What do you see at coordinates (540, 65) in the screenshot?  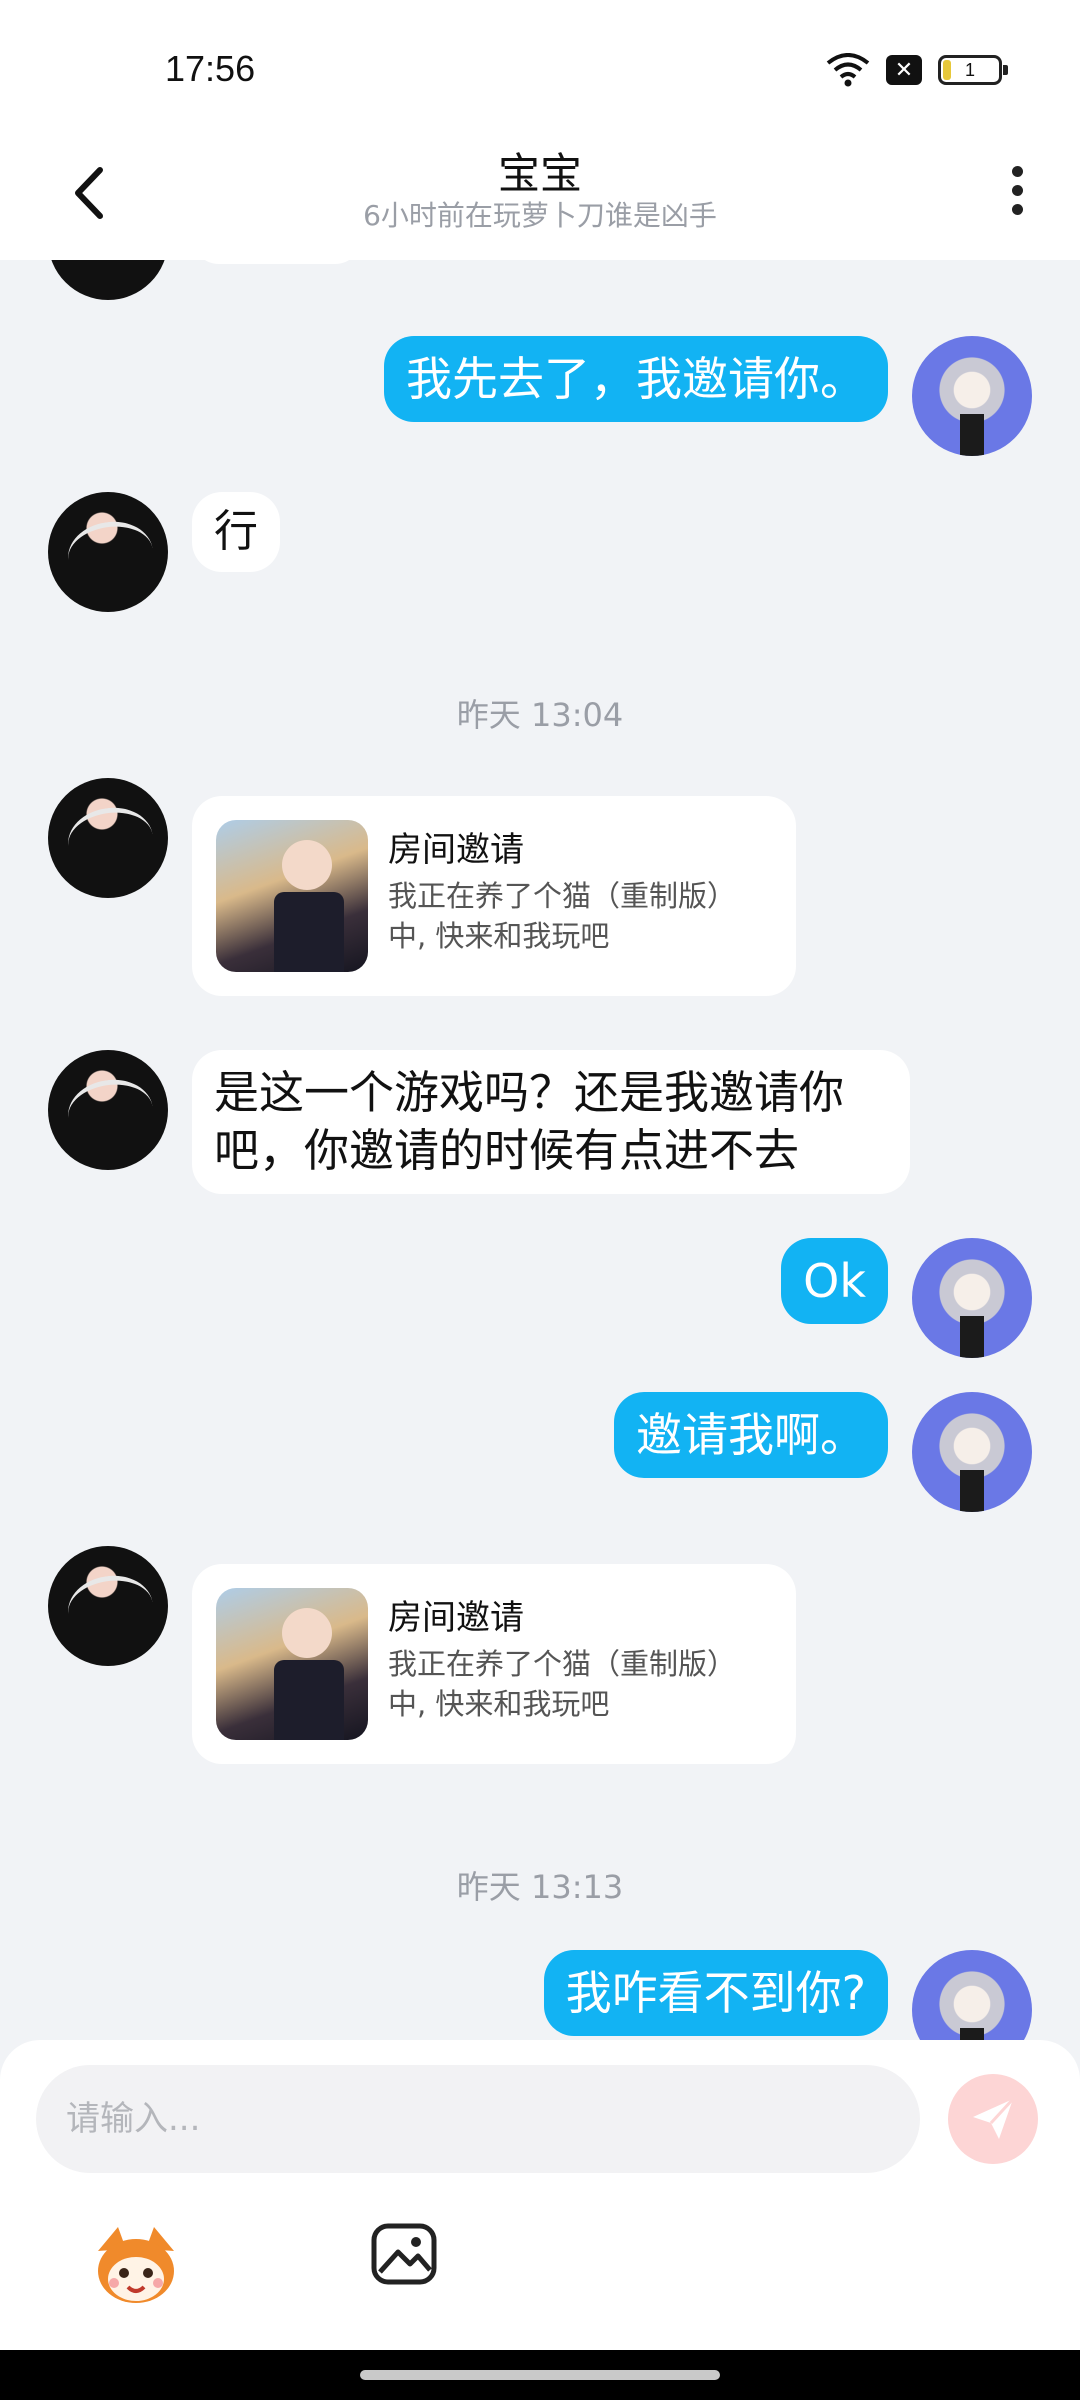 I see `status-bar: 17:56 ✕ 1` at bounding box center [540, 65].